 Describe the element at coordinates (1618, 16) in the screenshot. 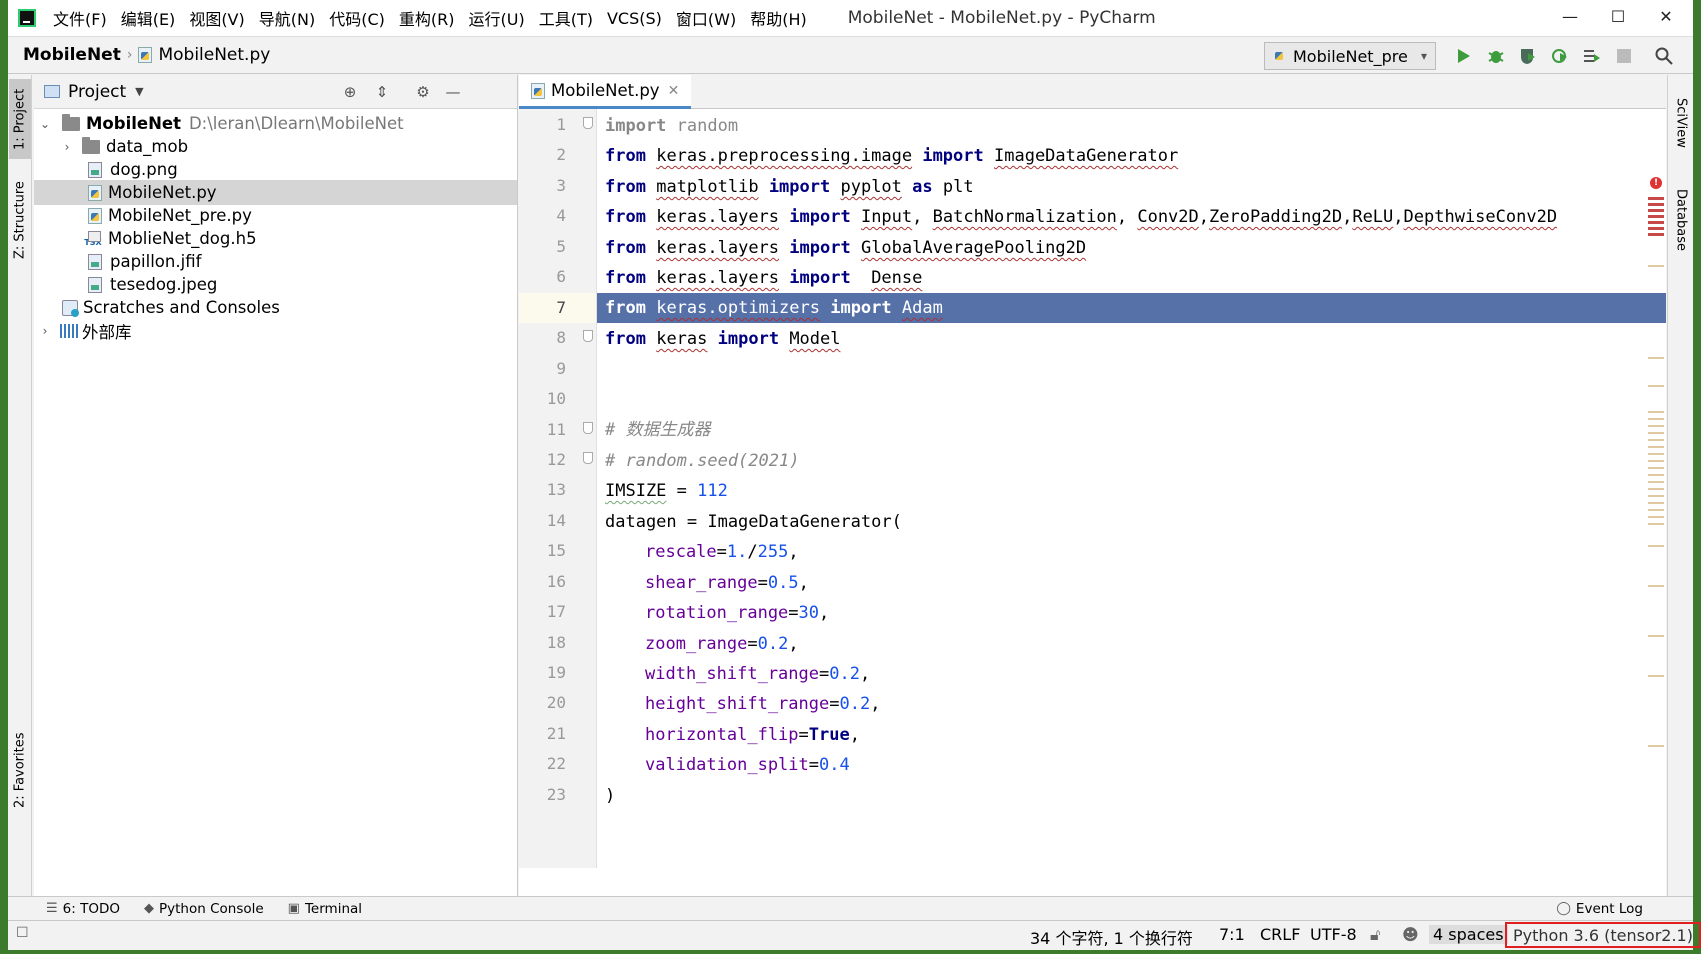

I see `maximize-button: ☐` at that location.